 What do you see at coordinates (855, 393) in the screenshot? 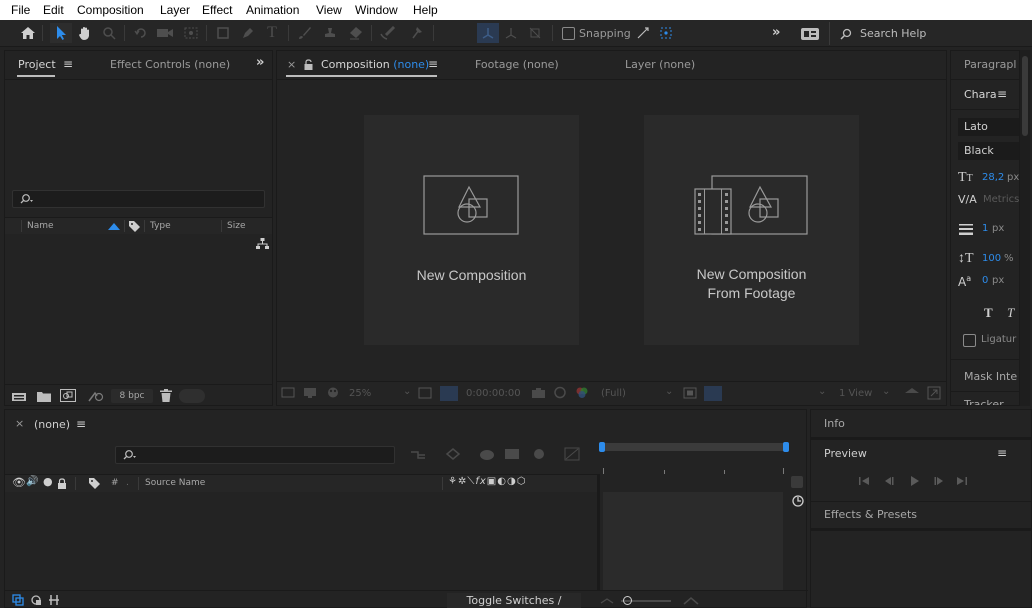
I see `views-select: 1 View` at bounding box center [855, 393].